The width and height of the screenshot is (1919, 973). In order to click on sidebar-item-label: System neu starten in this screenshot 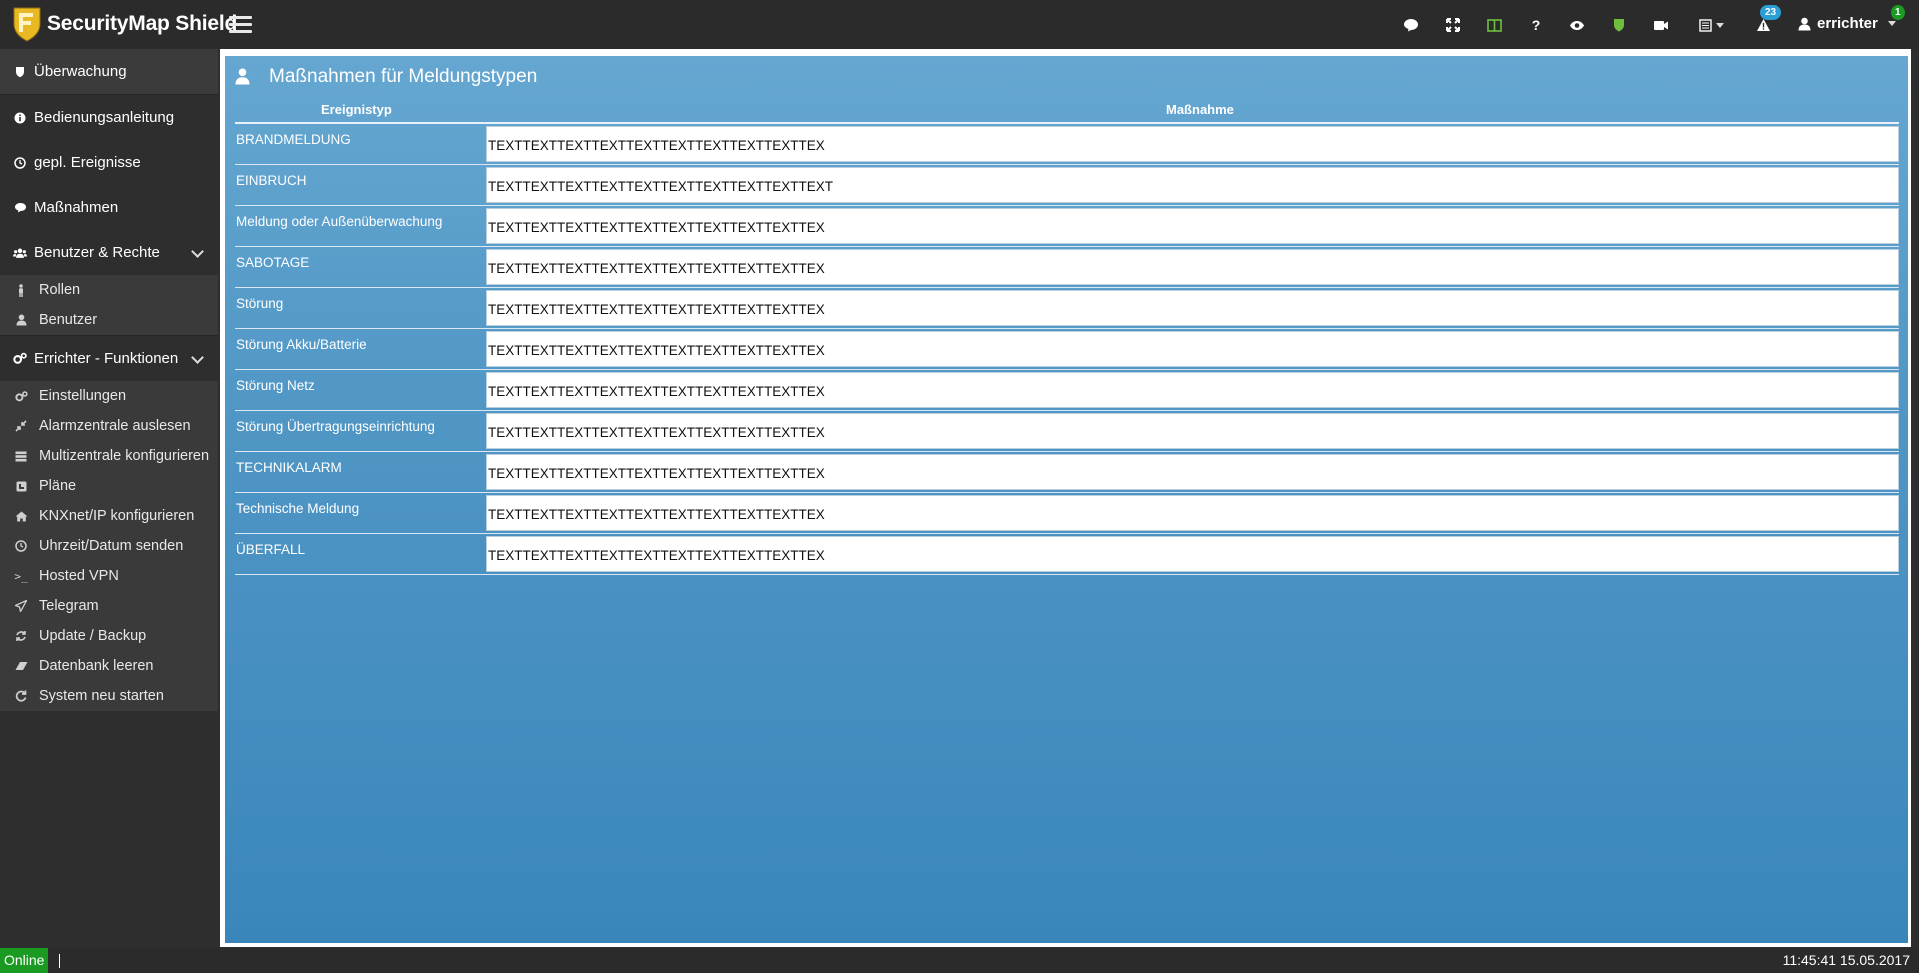, I will do `click(101, 696)`.